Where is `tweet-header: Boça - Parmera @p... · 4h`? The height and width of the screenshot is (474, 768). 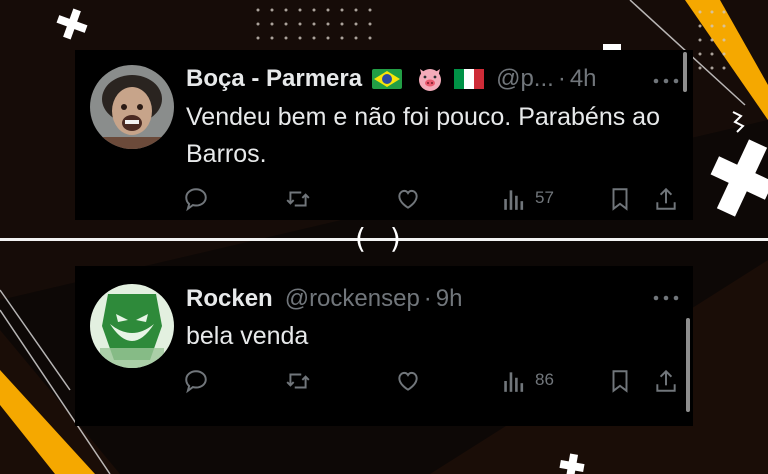
tweet-header: Boça - Parmera @p... · 4h is located at coordinates (391, 79).